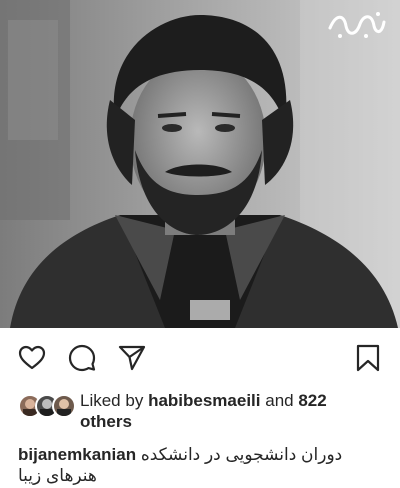 The width and height of the screenshot is (400, 488). I want to click on comment-icon, so click(82, 358).